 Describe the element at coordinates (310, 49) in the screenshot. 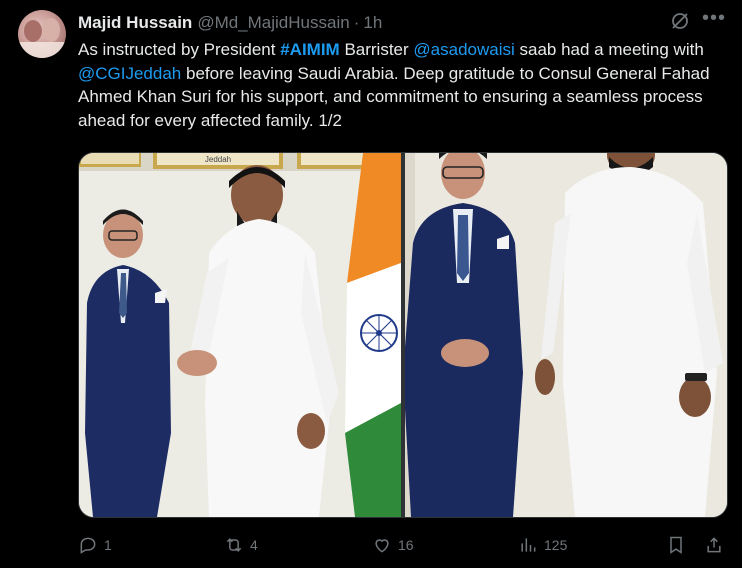

I see `hashtag-link: #AIMIM` at that location.